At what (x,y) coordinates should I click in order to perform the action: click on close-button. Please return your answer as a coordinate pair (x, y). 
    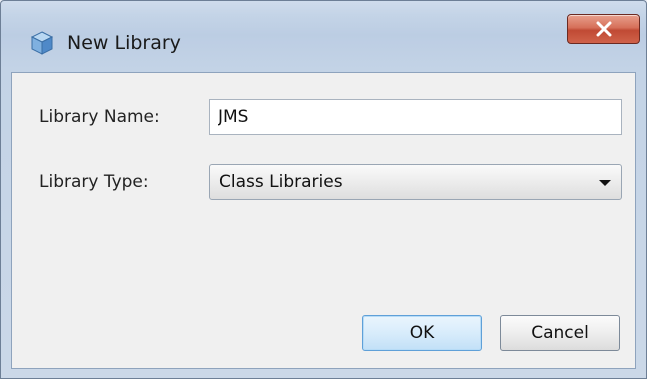
    Looking at the image, I should click on (603, 29).